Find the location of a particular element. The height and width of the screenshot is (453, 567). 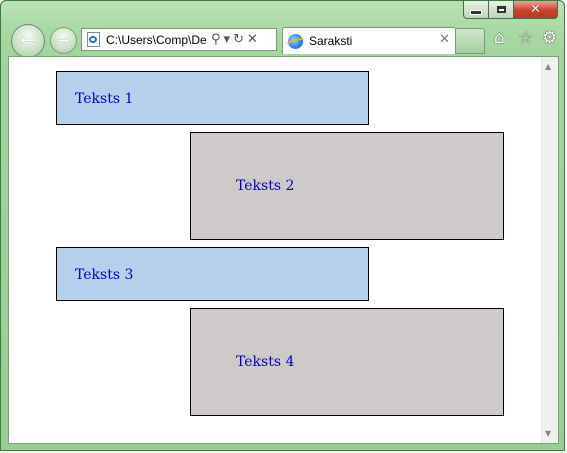

ie-page-icon is located at coordinates (295, 41).